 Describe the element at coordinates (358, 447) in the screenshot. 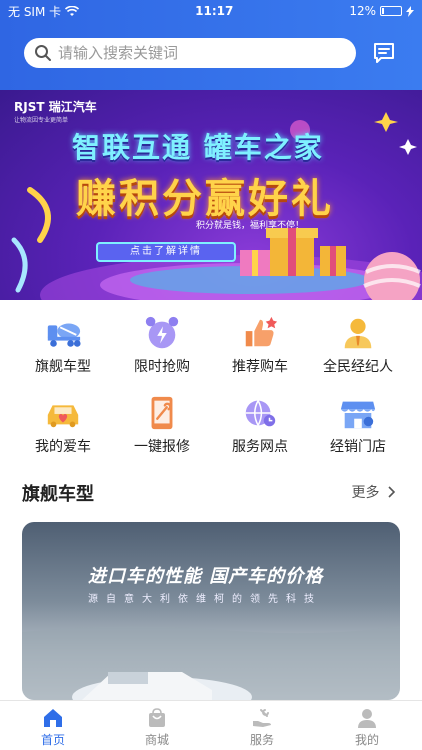

I see `grid-label: 经销门店` at that location.